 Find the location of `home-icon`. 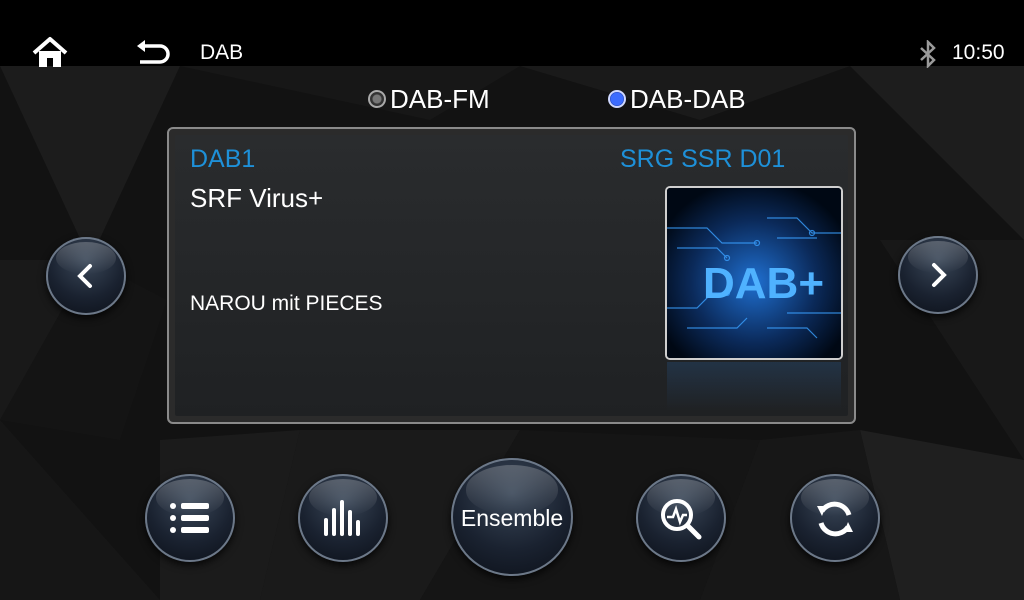

home-icon is located at coordinates (50, 52).